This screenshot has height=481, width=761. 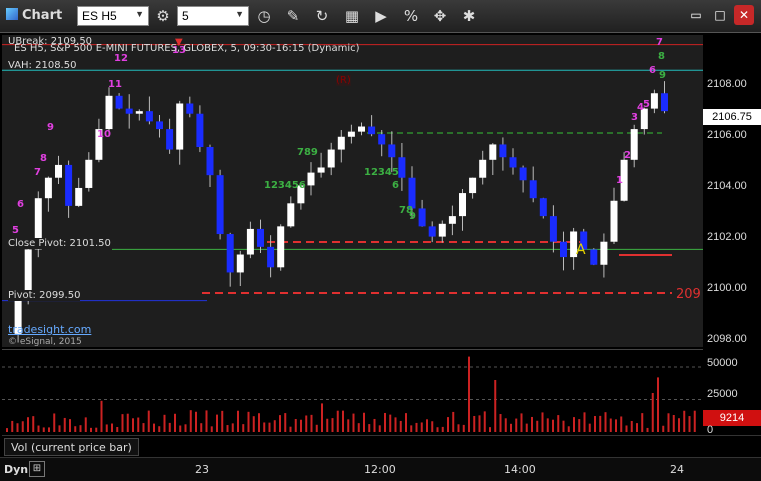 What do you see at coordinates (381, 172) in the screenshot?
I see `setup-count: 12345` at bounding box center [381, 172].